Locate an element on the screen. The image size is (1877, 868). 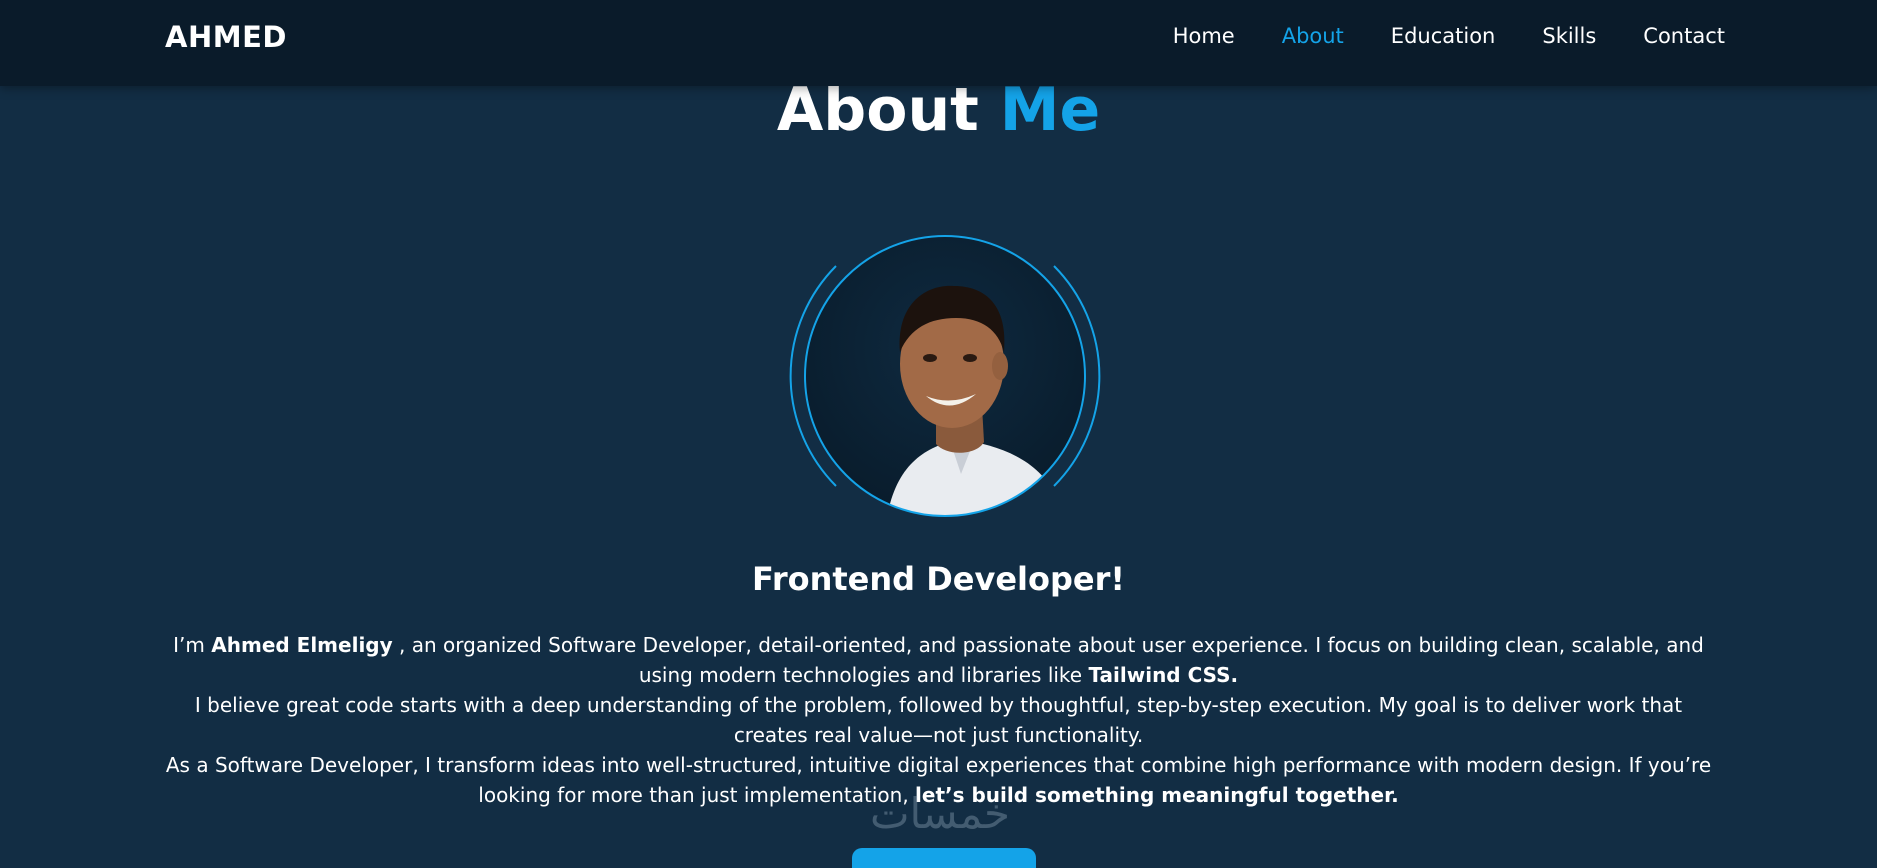
watermark-text: خمسات is located at coordinates (940, 813).